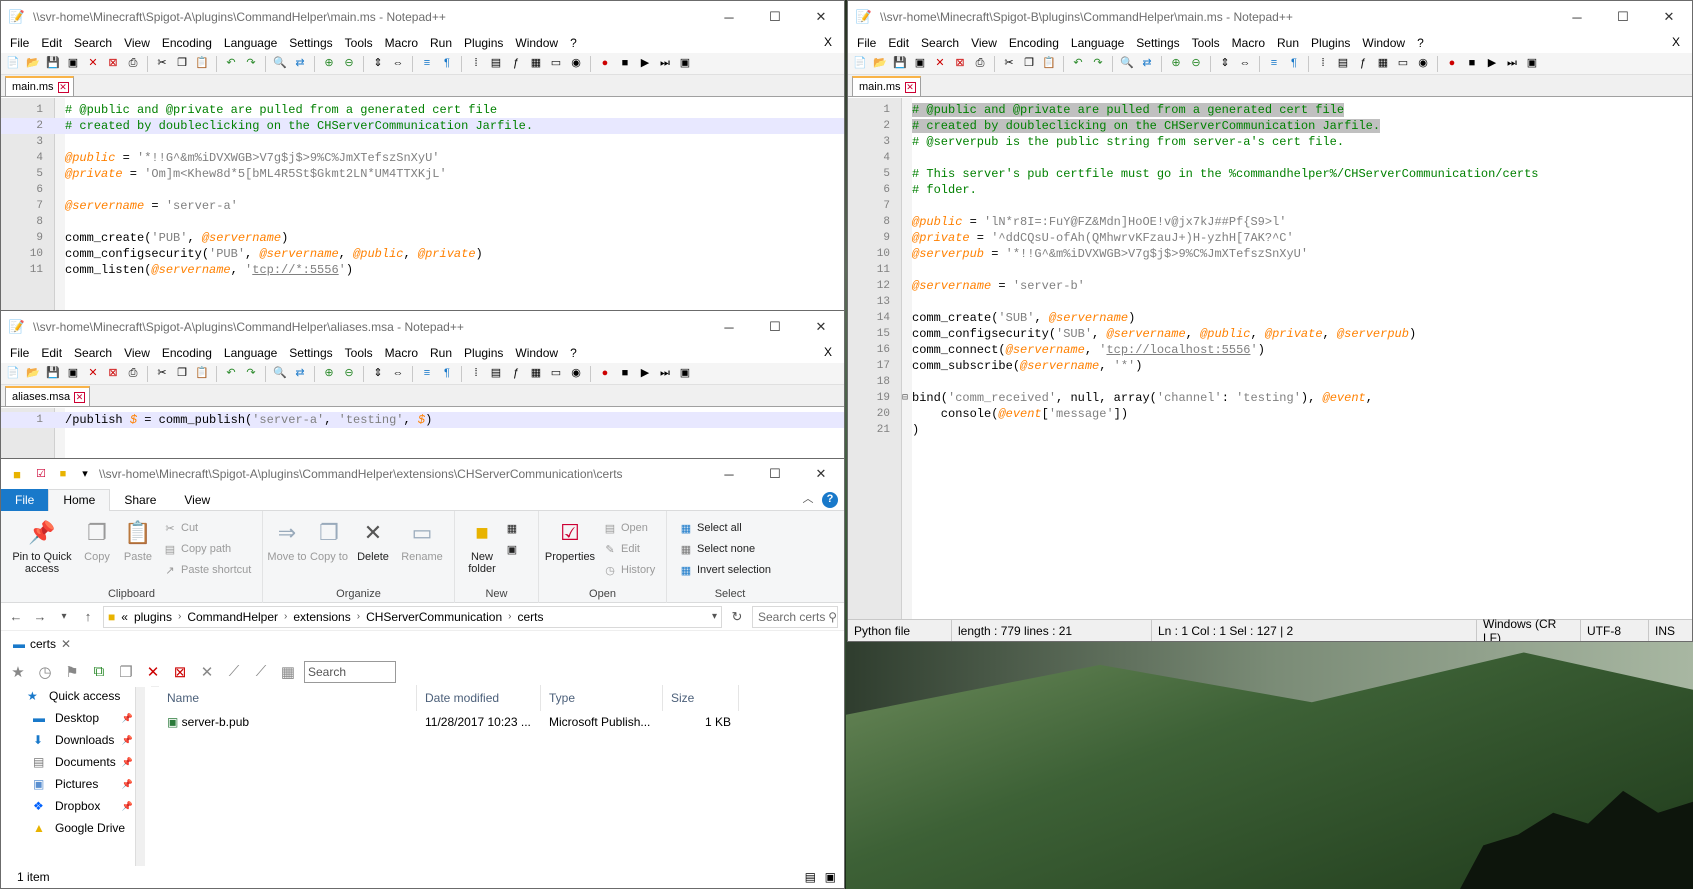 This screenshot has width=1693, height=889. Describe the element at coordinates (349, 374) in the screenshot. I see `zoom-out-icon: ⊖` at that location.